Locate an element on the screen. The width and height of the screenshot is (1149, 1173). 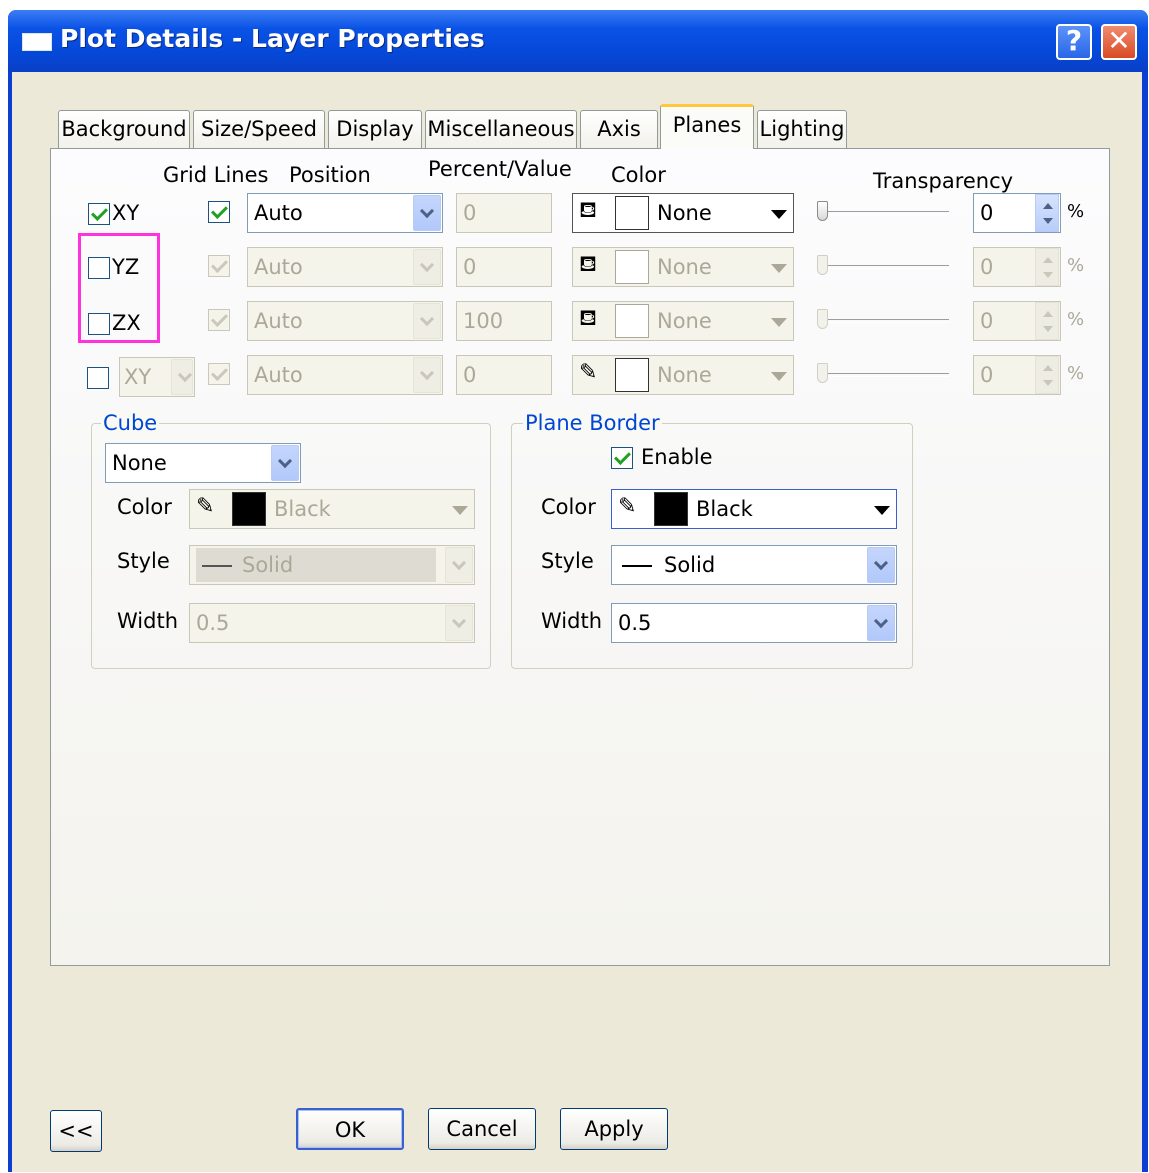
plane-border-color-label: Color is located at coordinates (568, 507).